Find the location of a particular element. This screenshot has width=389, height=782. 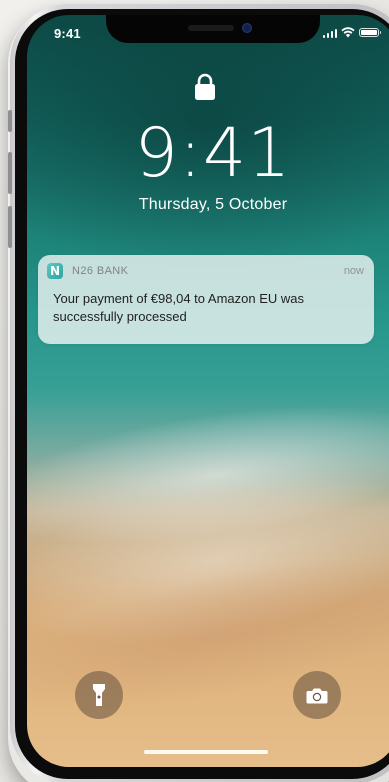

cellular-signal-icon is located at coordinates (329, 33).